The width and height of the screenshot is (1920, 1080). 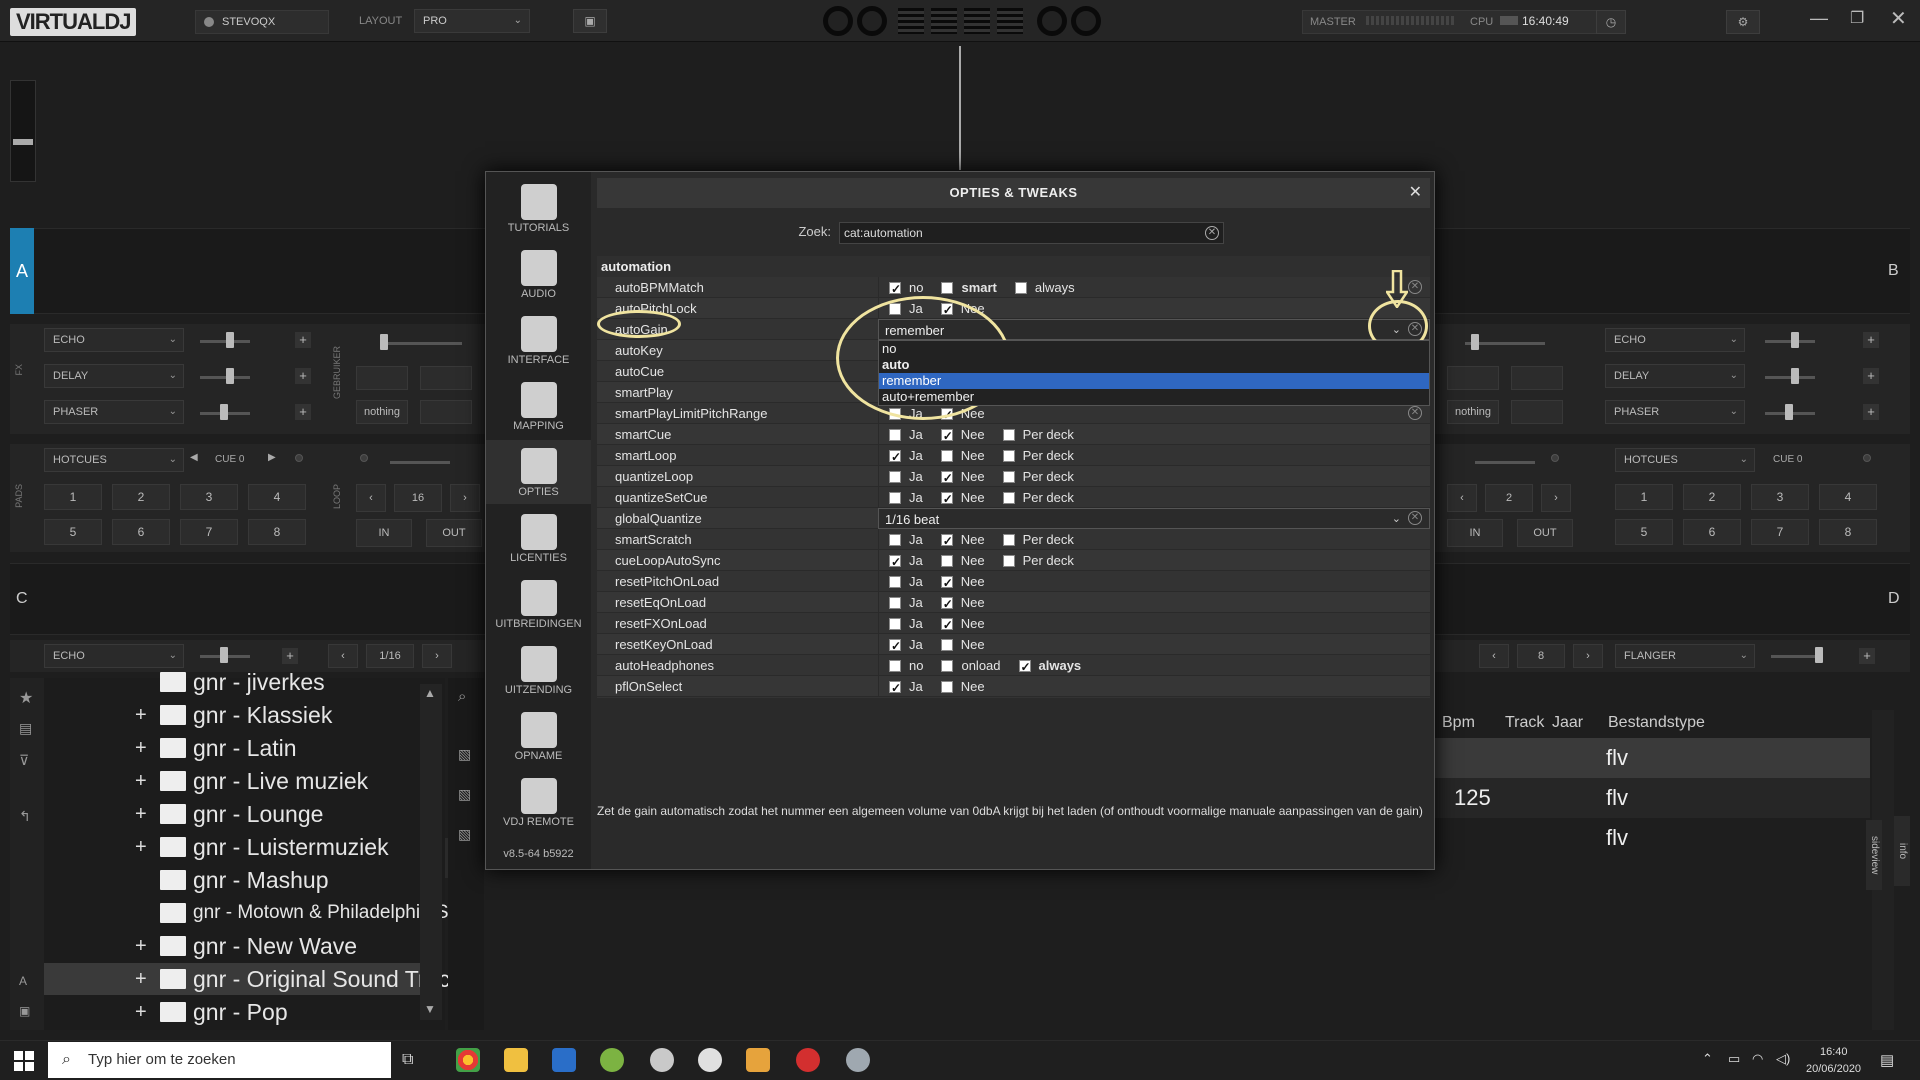 I want to click on user-slider, so click(x=422, y=343).